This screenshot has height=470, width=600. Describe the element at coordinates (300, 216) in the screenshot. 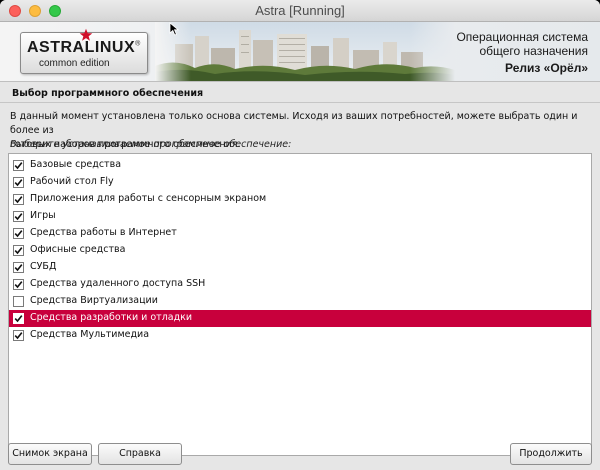

I see `software-item: Игры` at that location.